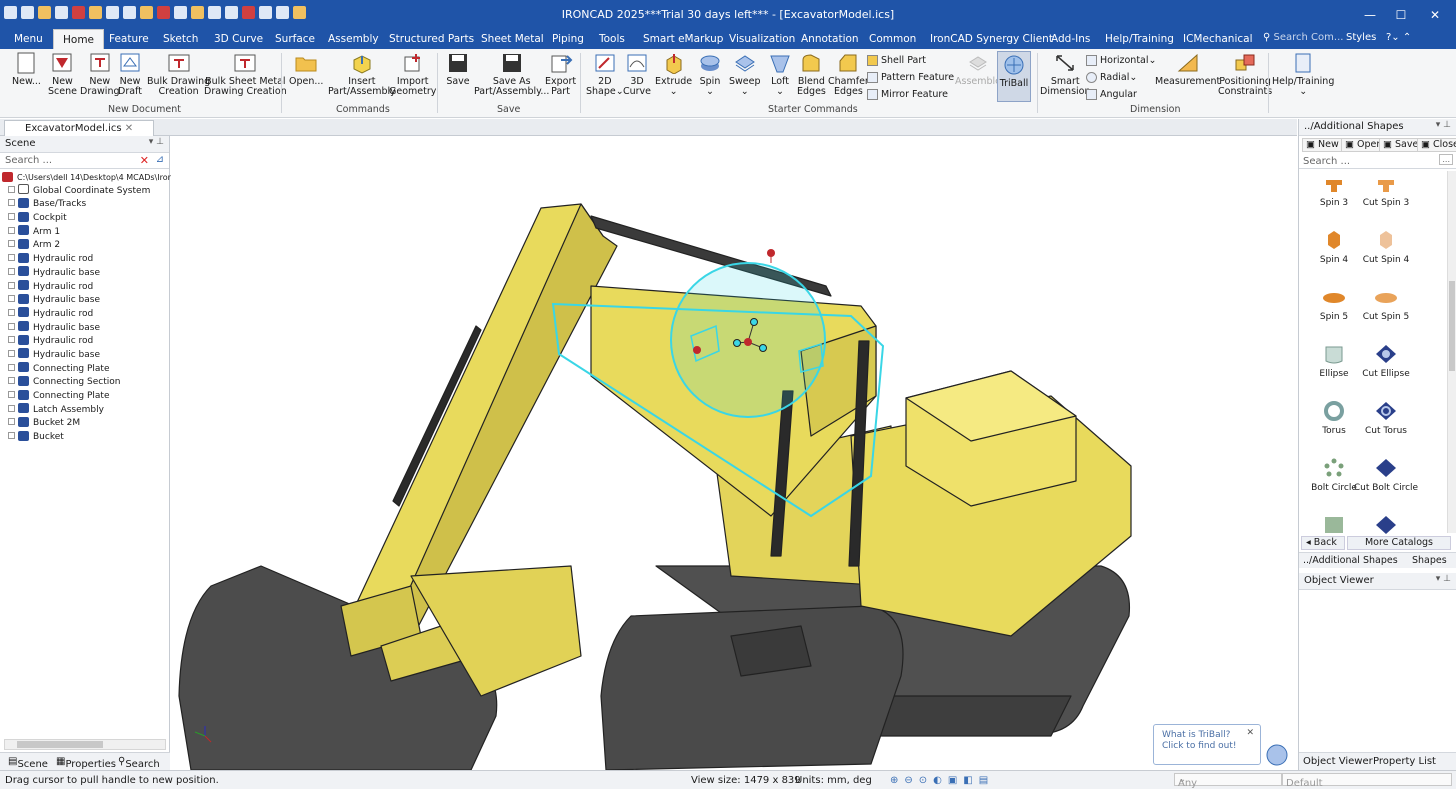 Image resolution: width=1456 pixels, height=789 pixels. Describe the element at coordinates (1443, 125) in the screenshot. I see `pin-icon: ▾ ⊥` at that location.